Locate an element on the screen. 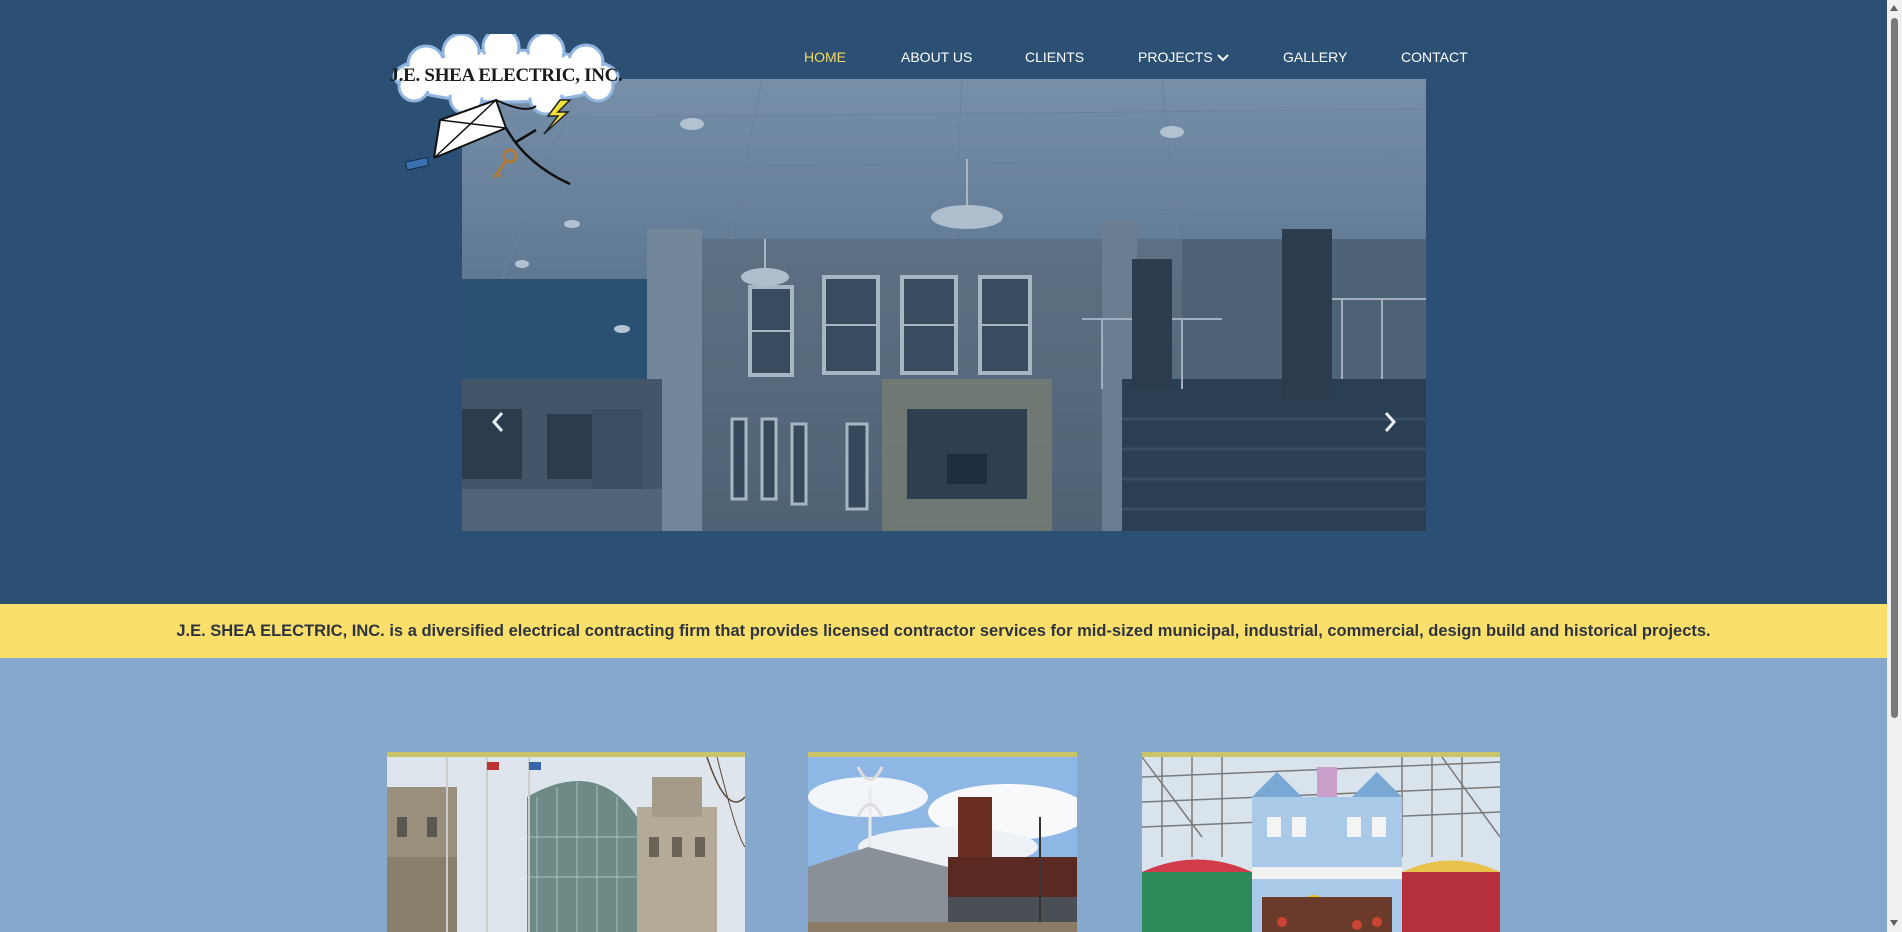 This screenshot has height=932, width=1902. project-image-amusement-park is located at coordinates (1321, 844).